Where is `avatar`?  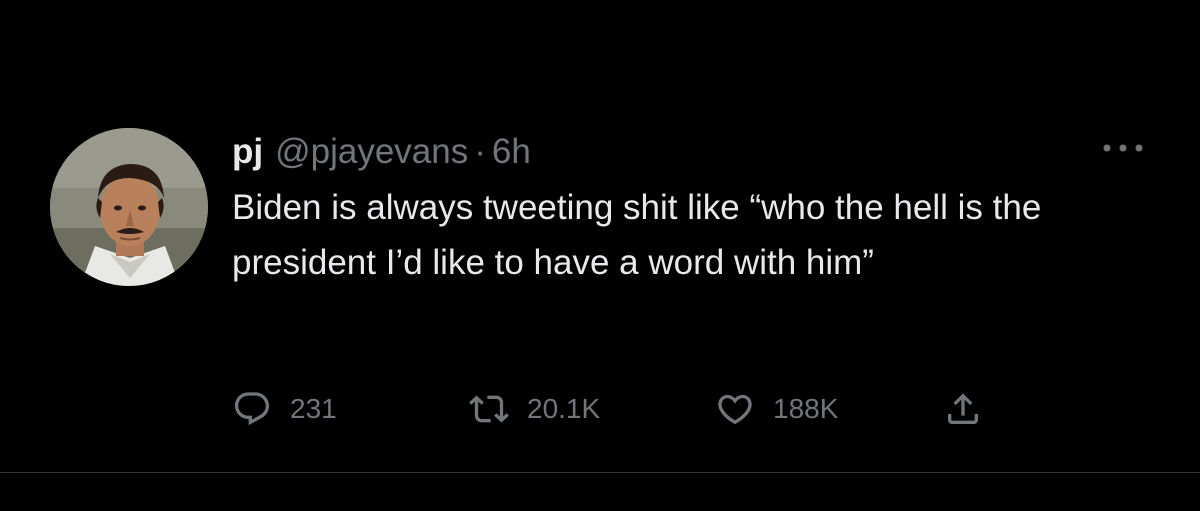 avatar is located at coordinates (129, 207).